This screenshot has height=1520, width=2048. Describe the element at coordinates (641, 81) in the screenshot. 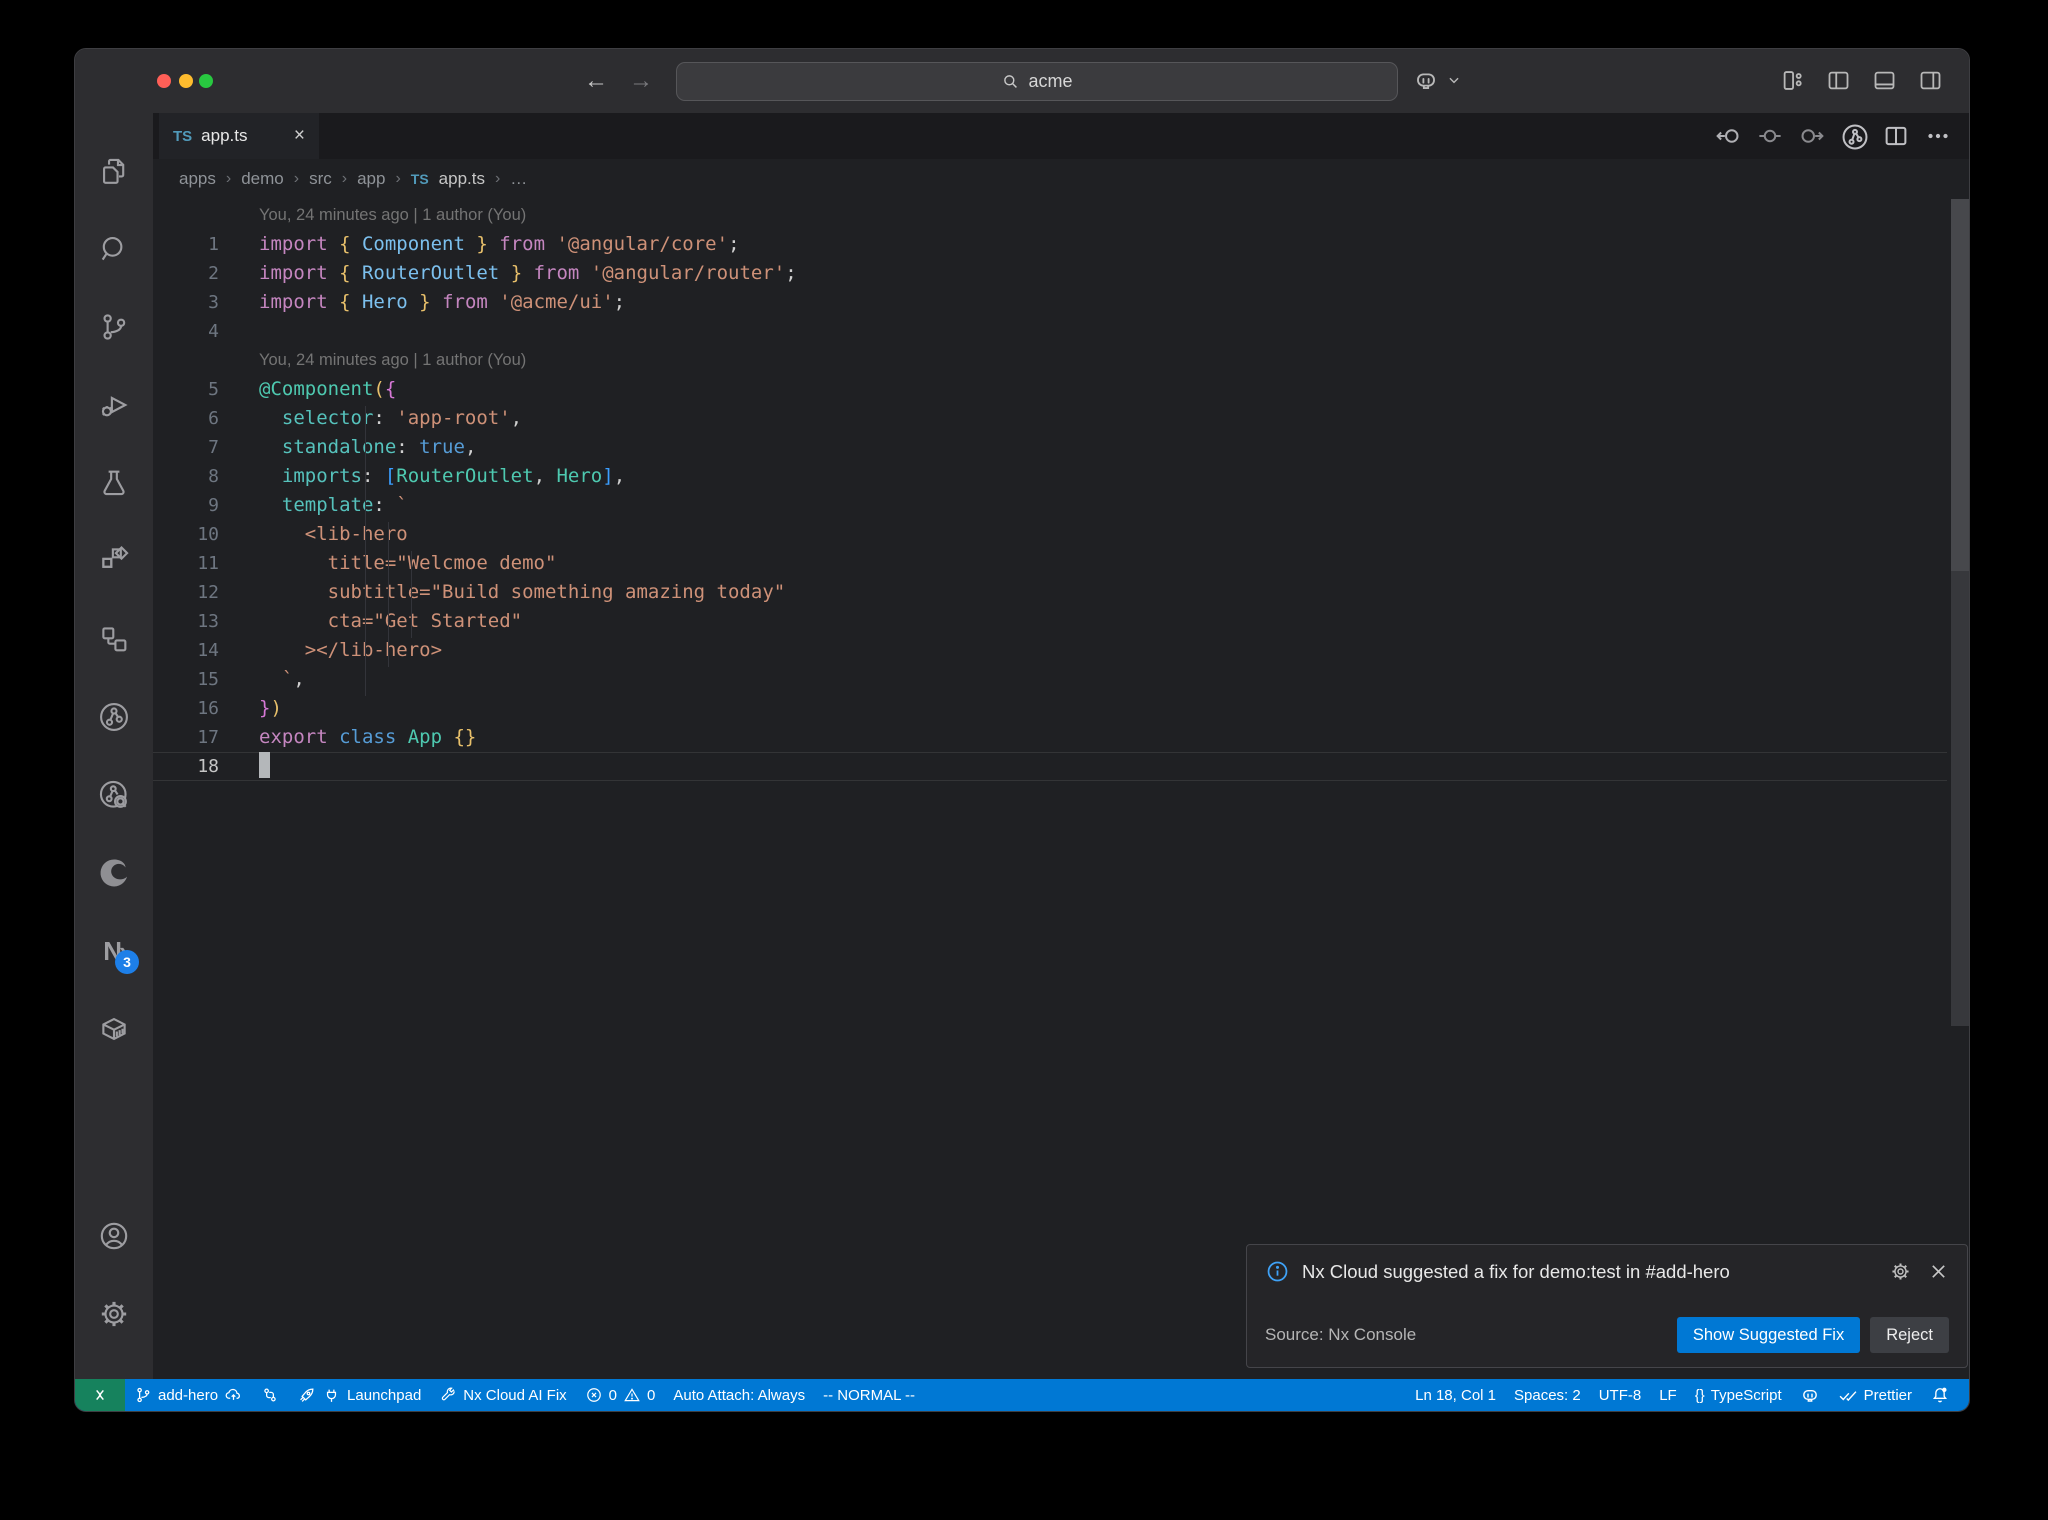

I see `history-forward-button: →` at that location.